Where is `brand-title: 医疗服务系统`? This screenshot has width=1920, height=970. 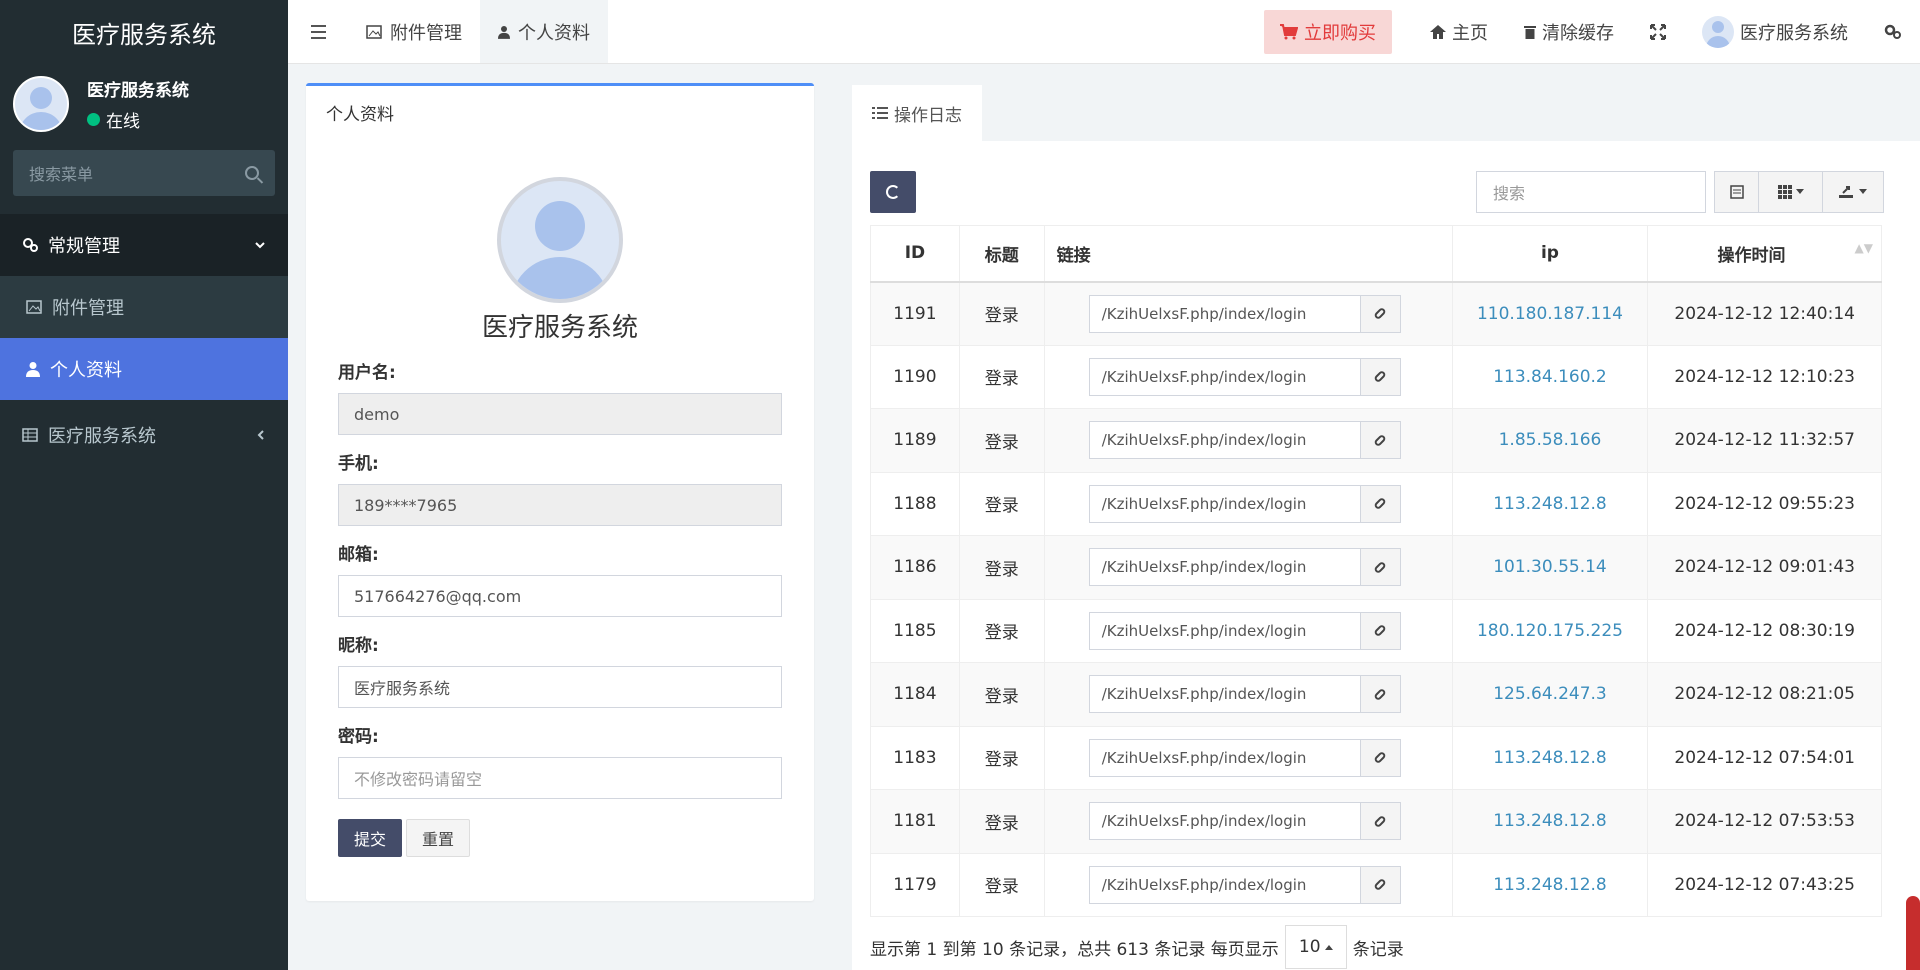
brand-title: 医疗服务系统 is located at coordinates (144, 32).